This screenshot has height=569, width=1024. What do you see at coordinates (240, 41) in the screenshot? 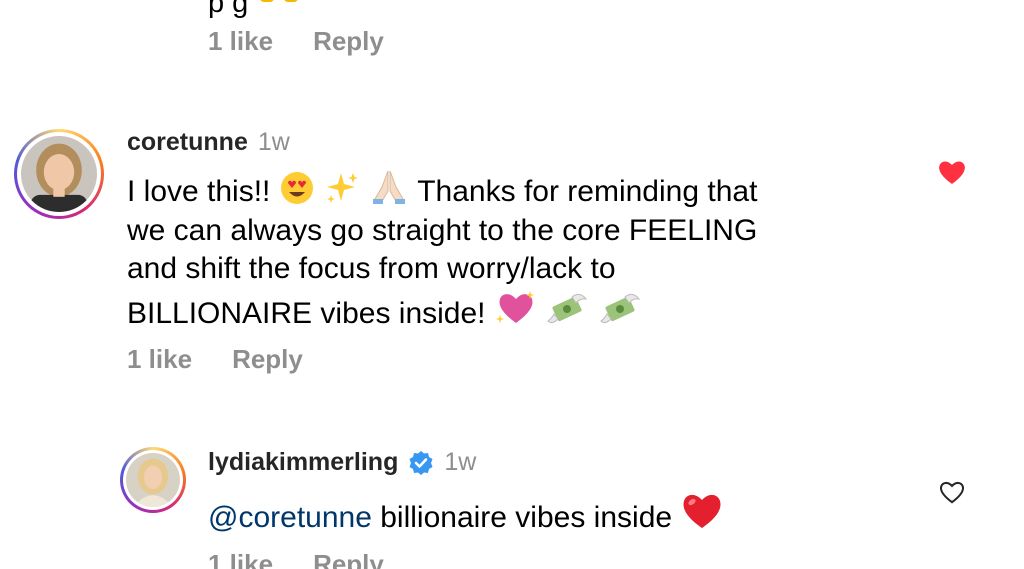
I see `previous-likes-count: 1 like` at bounding box center [240, 41].